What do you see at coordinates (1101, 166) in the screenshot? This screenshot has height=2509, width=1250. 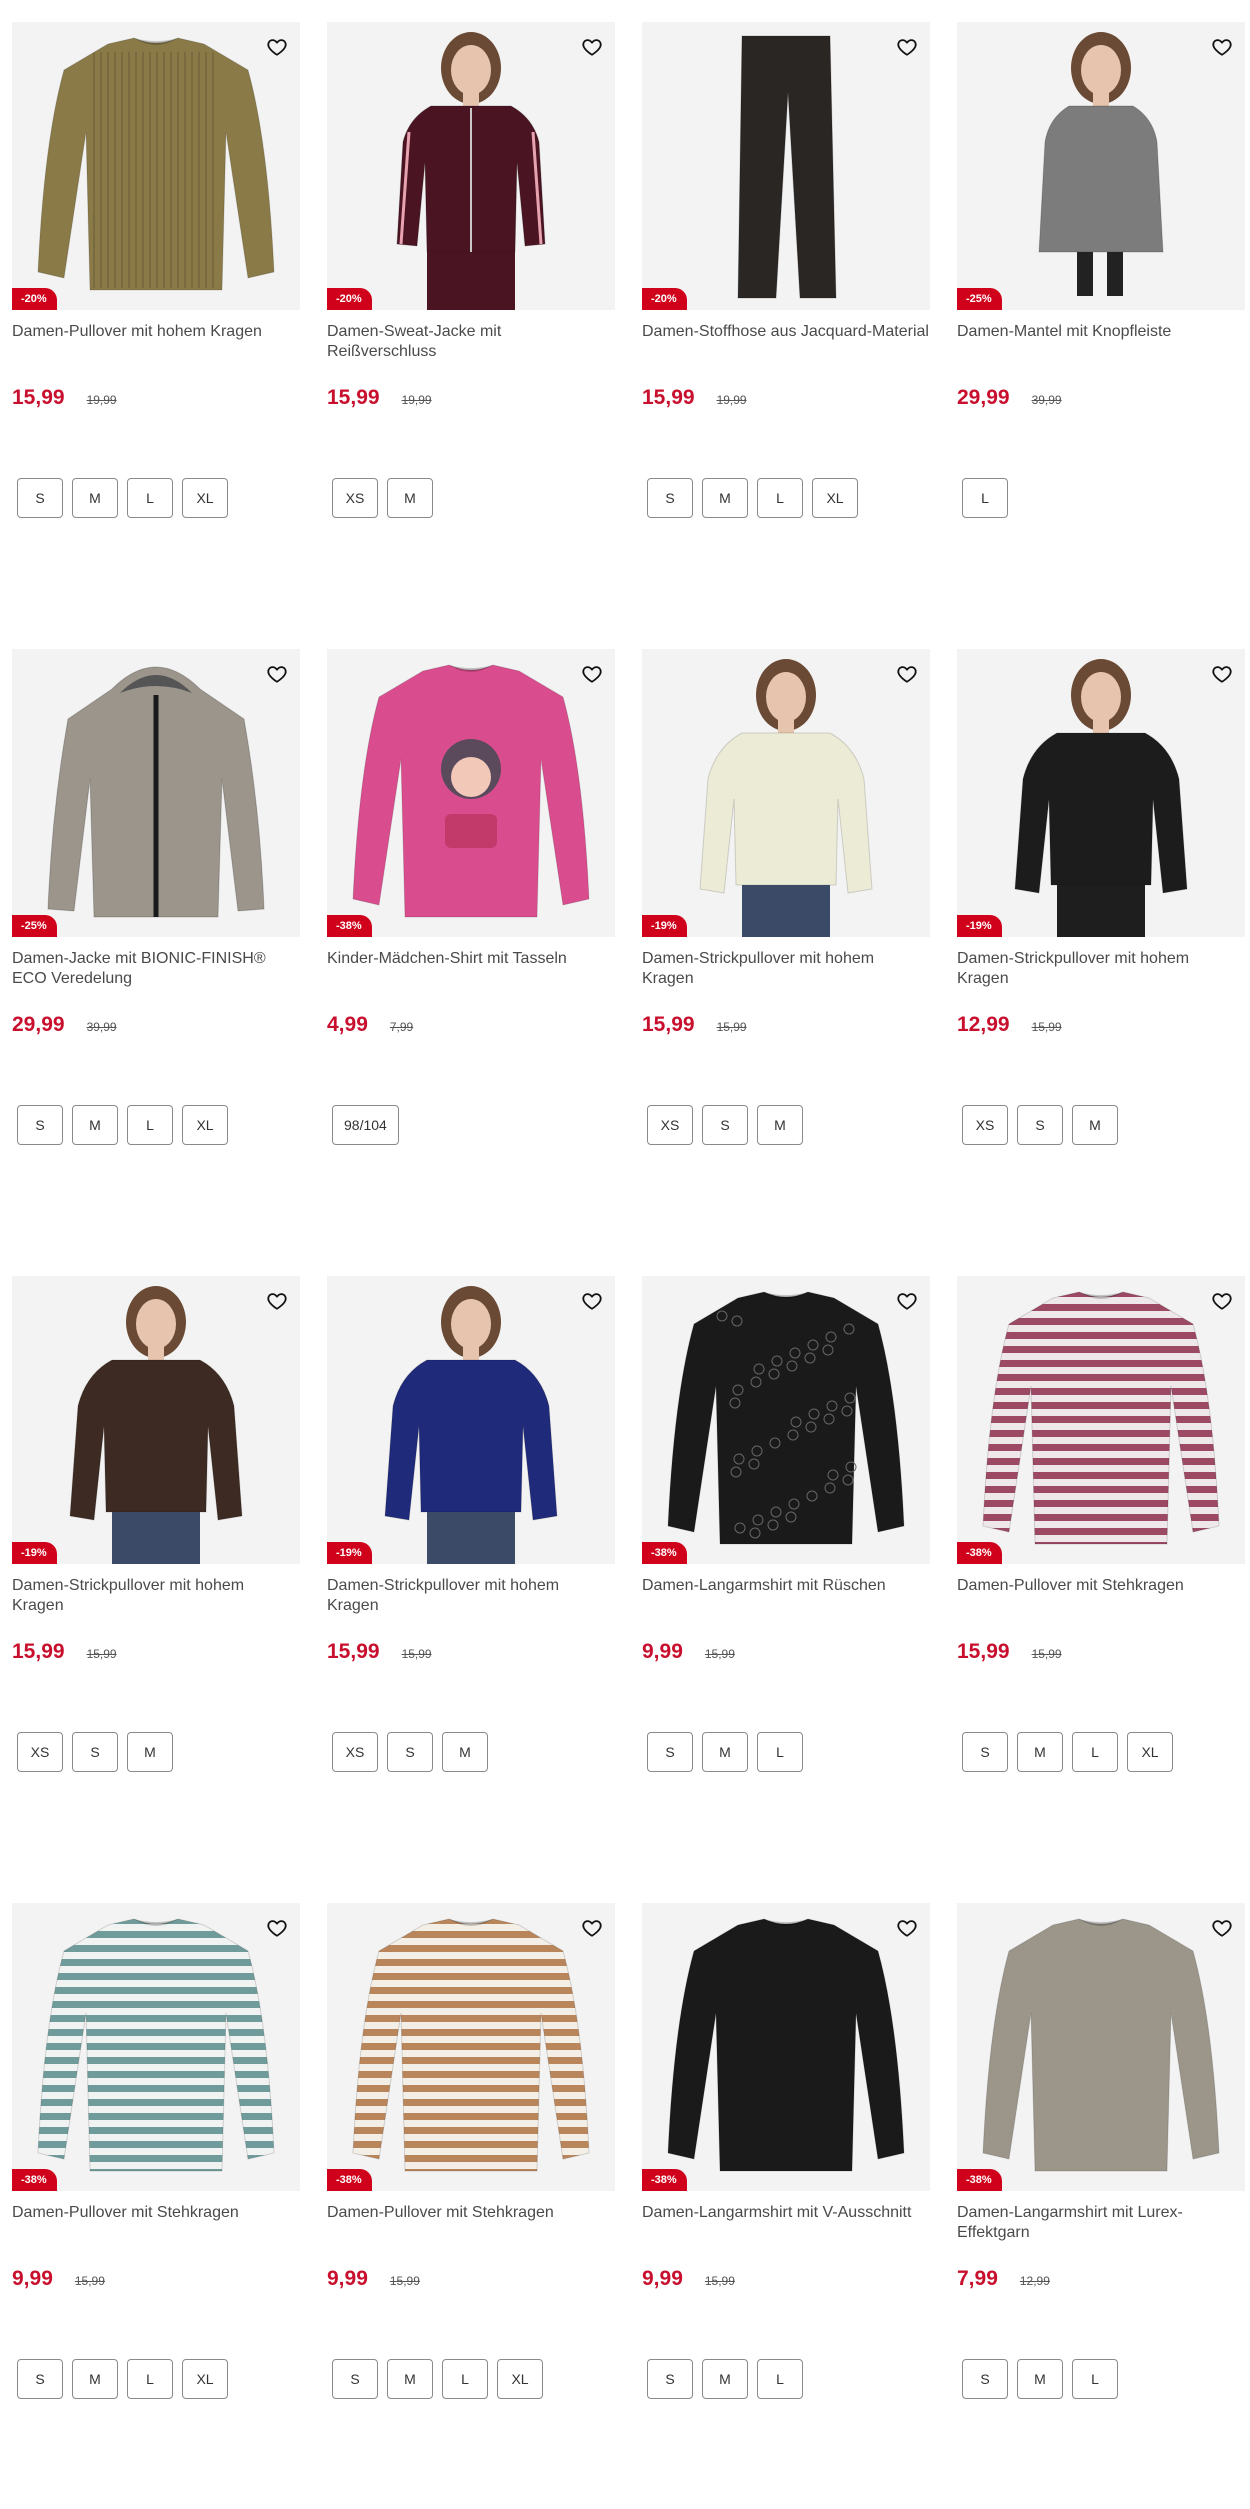 I see `product-image: -25%` at bounding box center [1101, 166].